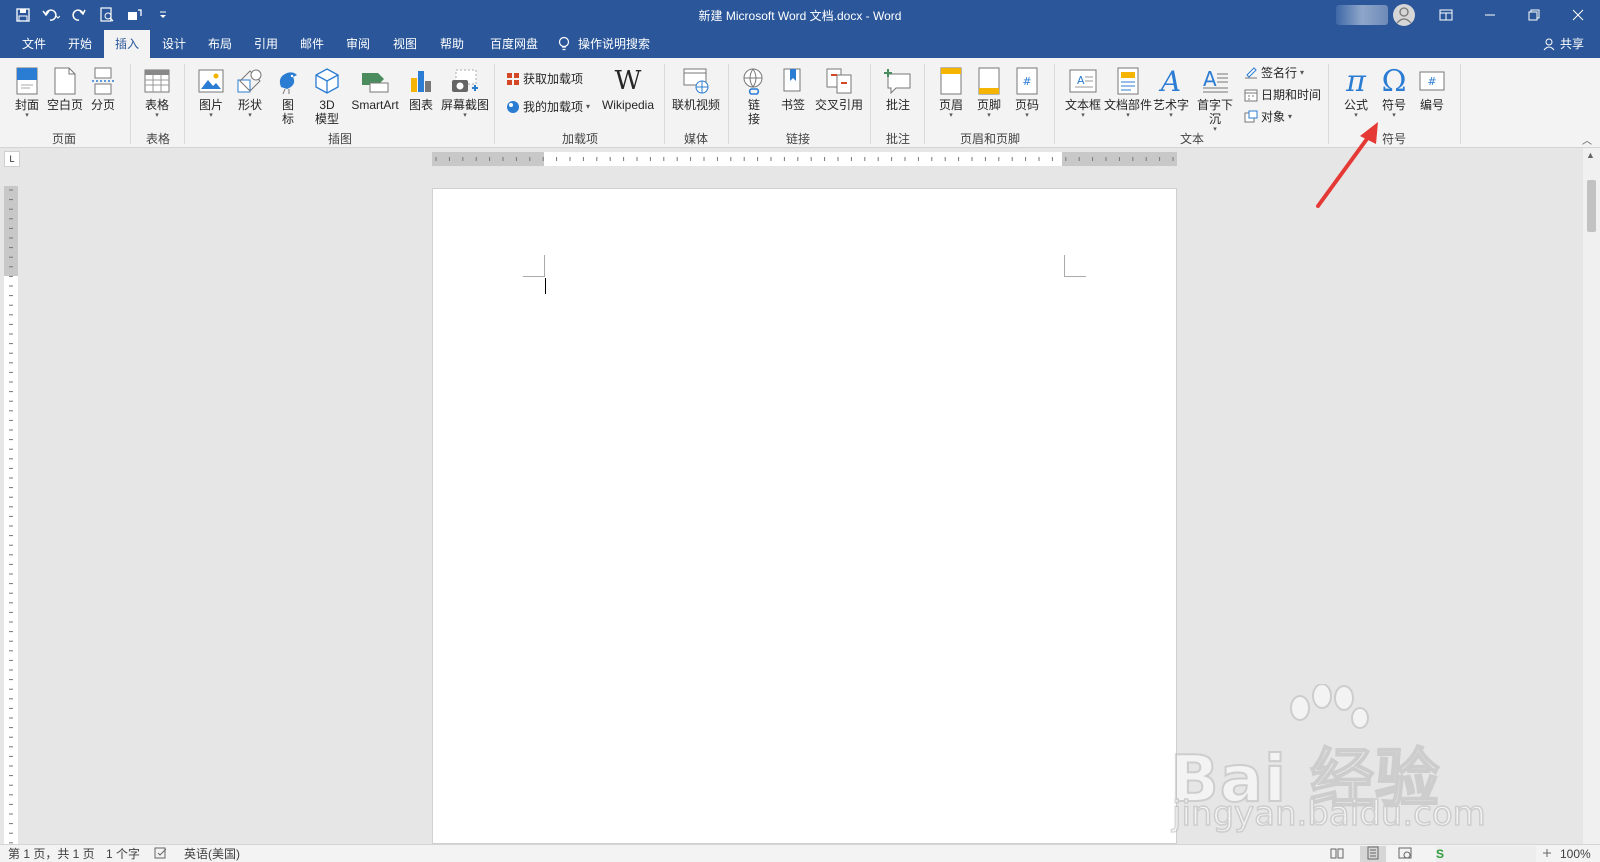 Image resolution: width=1600 pixels, height=862 pixels. What do you see at coordinates (161, 854) in the screenshot?
I see `proofing-icon` at bounding box center [161, 854].